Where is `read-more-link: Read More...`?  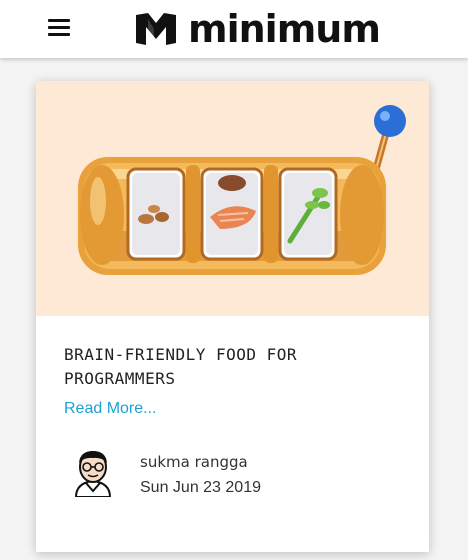
read-more-link: Read More... is located at coordinates (110, 409).